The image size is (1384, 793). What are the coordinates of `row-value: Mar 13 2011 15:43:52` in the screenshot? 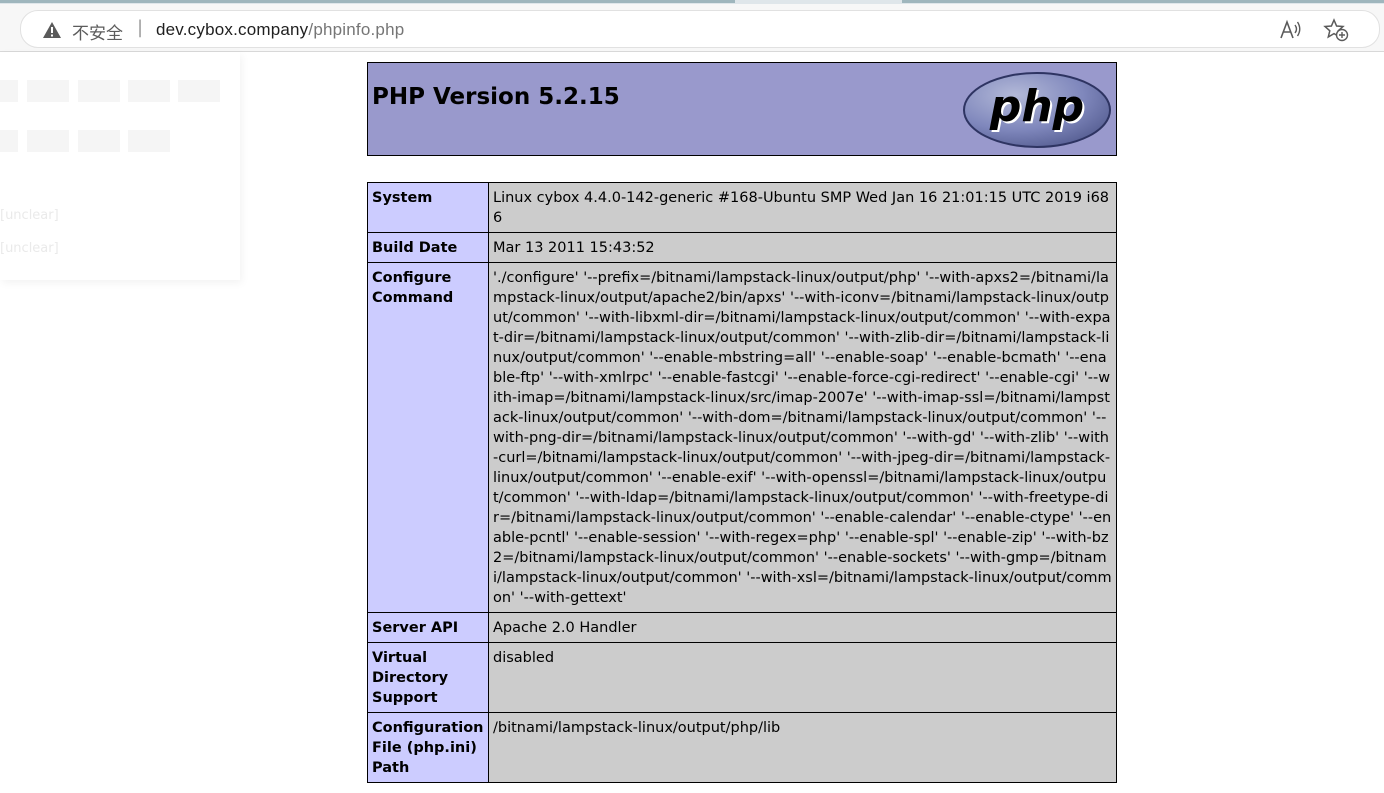 It's located at (802, 247).